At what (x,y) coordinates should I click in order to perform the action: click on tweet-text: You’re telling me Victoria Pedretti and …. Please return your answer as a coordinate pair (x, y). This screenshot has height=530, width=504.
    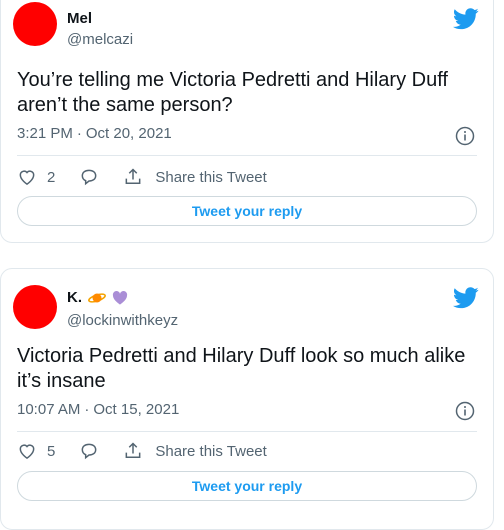
    Looking at the image, I should click on (232, 92).